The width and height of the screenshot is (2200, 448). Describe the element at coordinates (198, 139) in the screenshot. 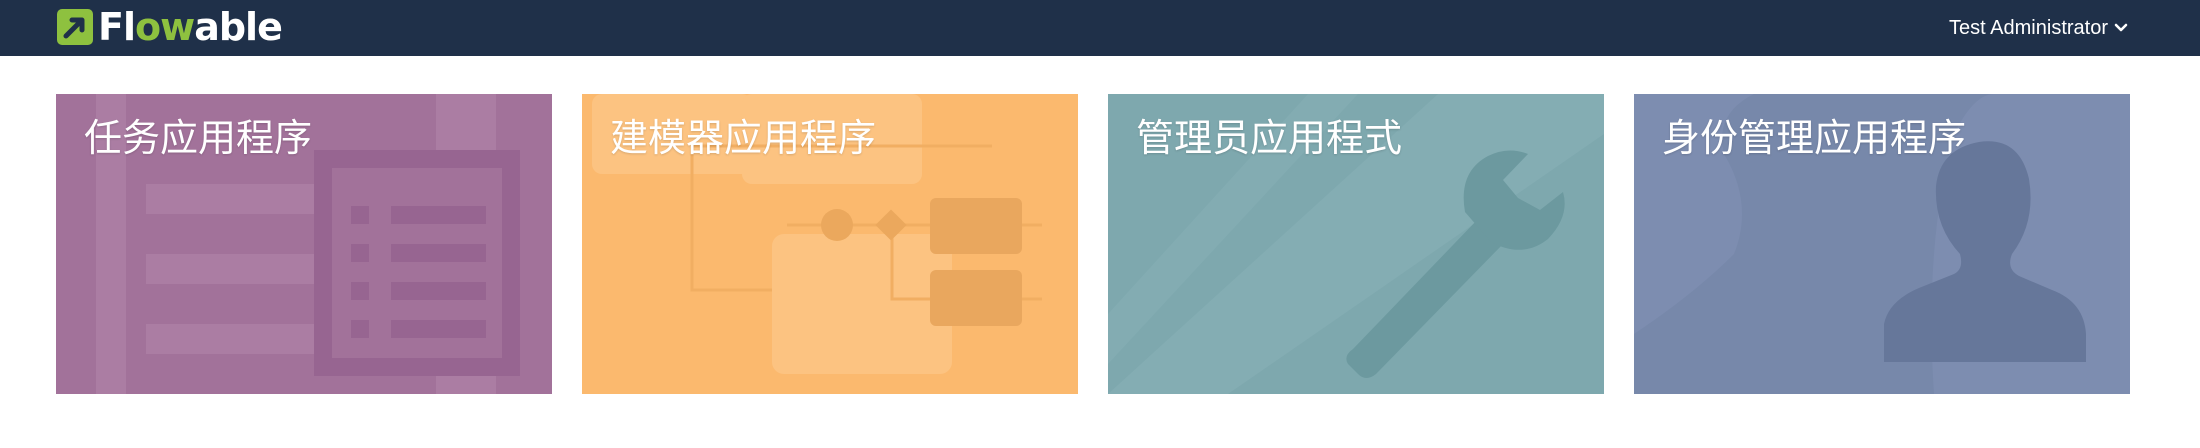

I see `task-app-title: 任务应用程序` at that location.